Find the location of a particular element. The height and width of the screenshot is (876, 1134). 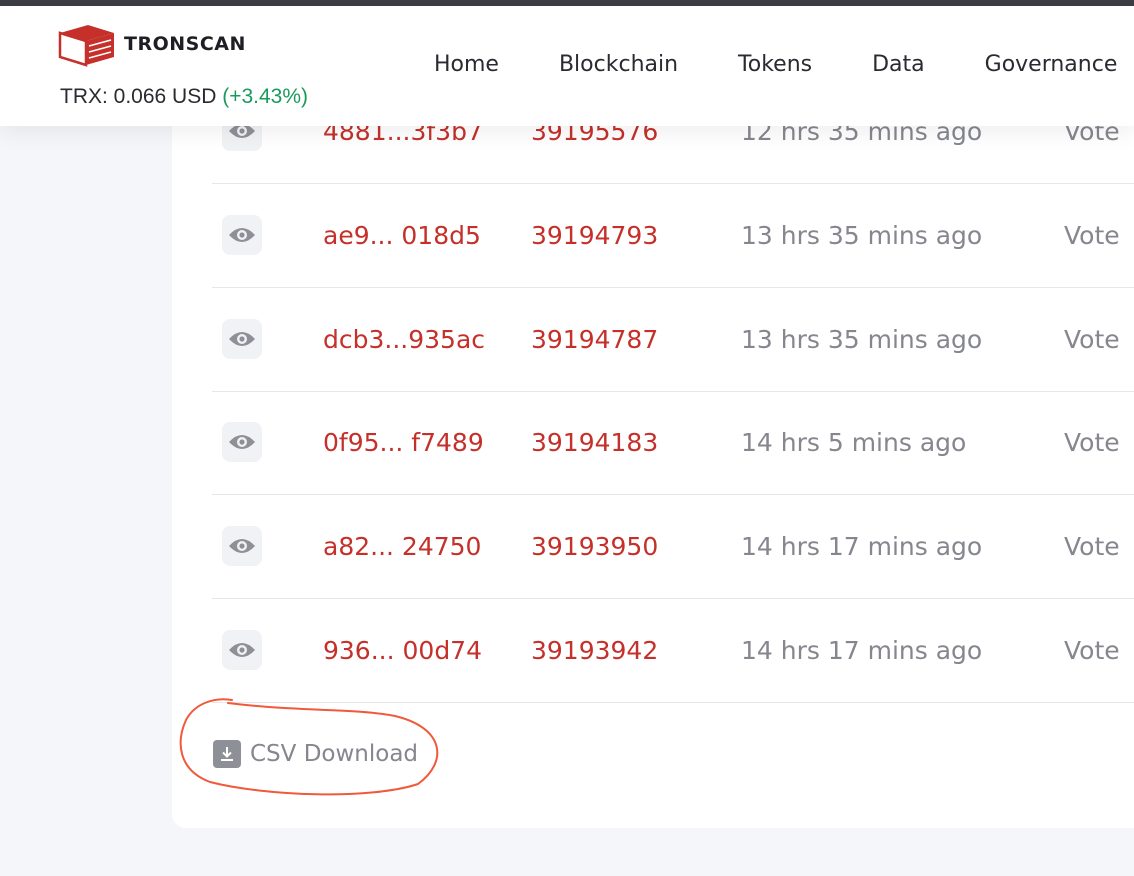

block-number-link: 39194793 is located at coordinates (594, 235).